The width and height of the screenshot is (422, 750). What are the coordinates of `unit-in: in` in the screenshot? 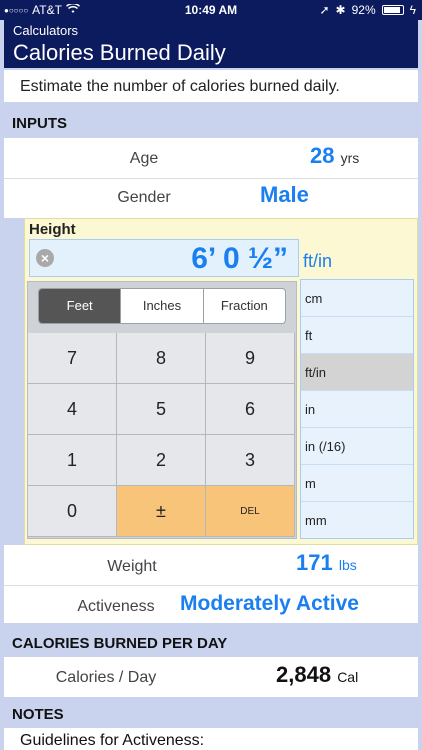 It's located at (357, 409).